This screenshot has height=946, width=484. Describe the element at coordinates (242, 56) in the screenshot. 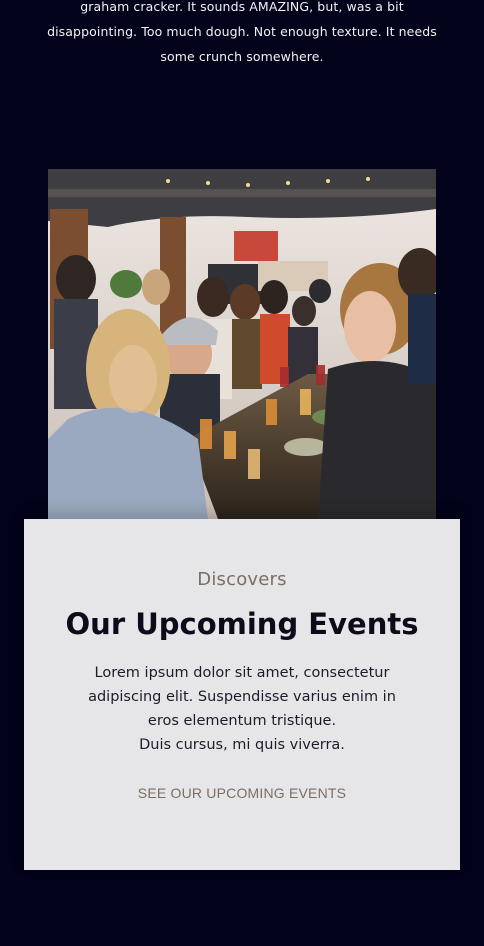

I see `testimonial-line: some crunch somewhere.` at that location.